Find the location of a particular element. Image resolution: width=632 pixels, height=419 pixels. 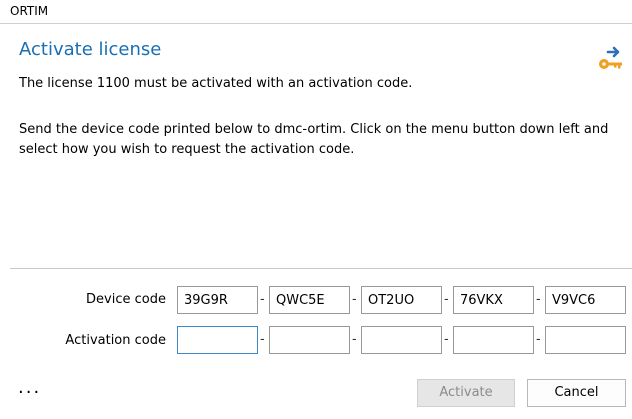

key-arrow-icon is located at coordinates (610, 57).